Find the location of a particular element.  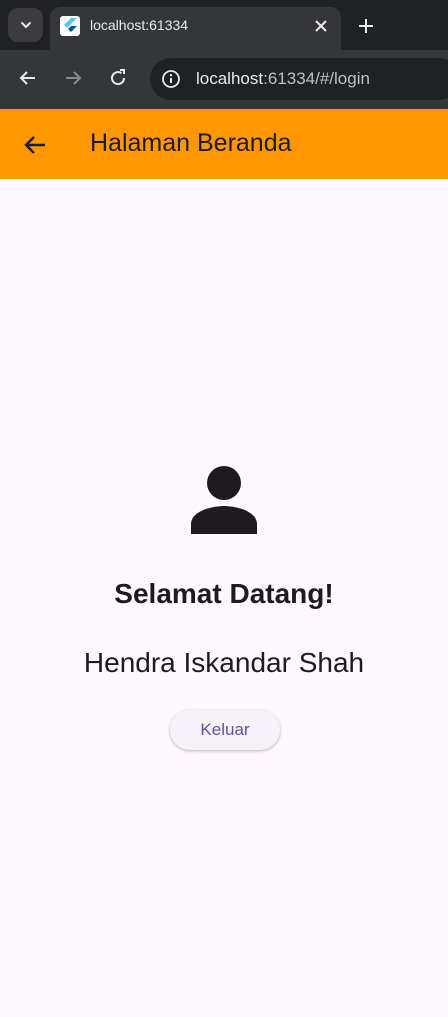

welcome-heading: Selamat Datang! is located at coordinates (224, 593).